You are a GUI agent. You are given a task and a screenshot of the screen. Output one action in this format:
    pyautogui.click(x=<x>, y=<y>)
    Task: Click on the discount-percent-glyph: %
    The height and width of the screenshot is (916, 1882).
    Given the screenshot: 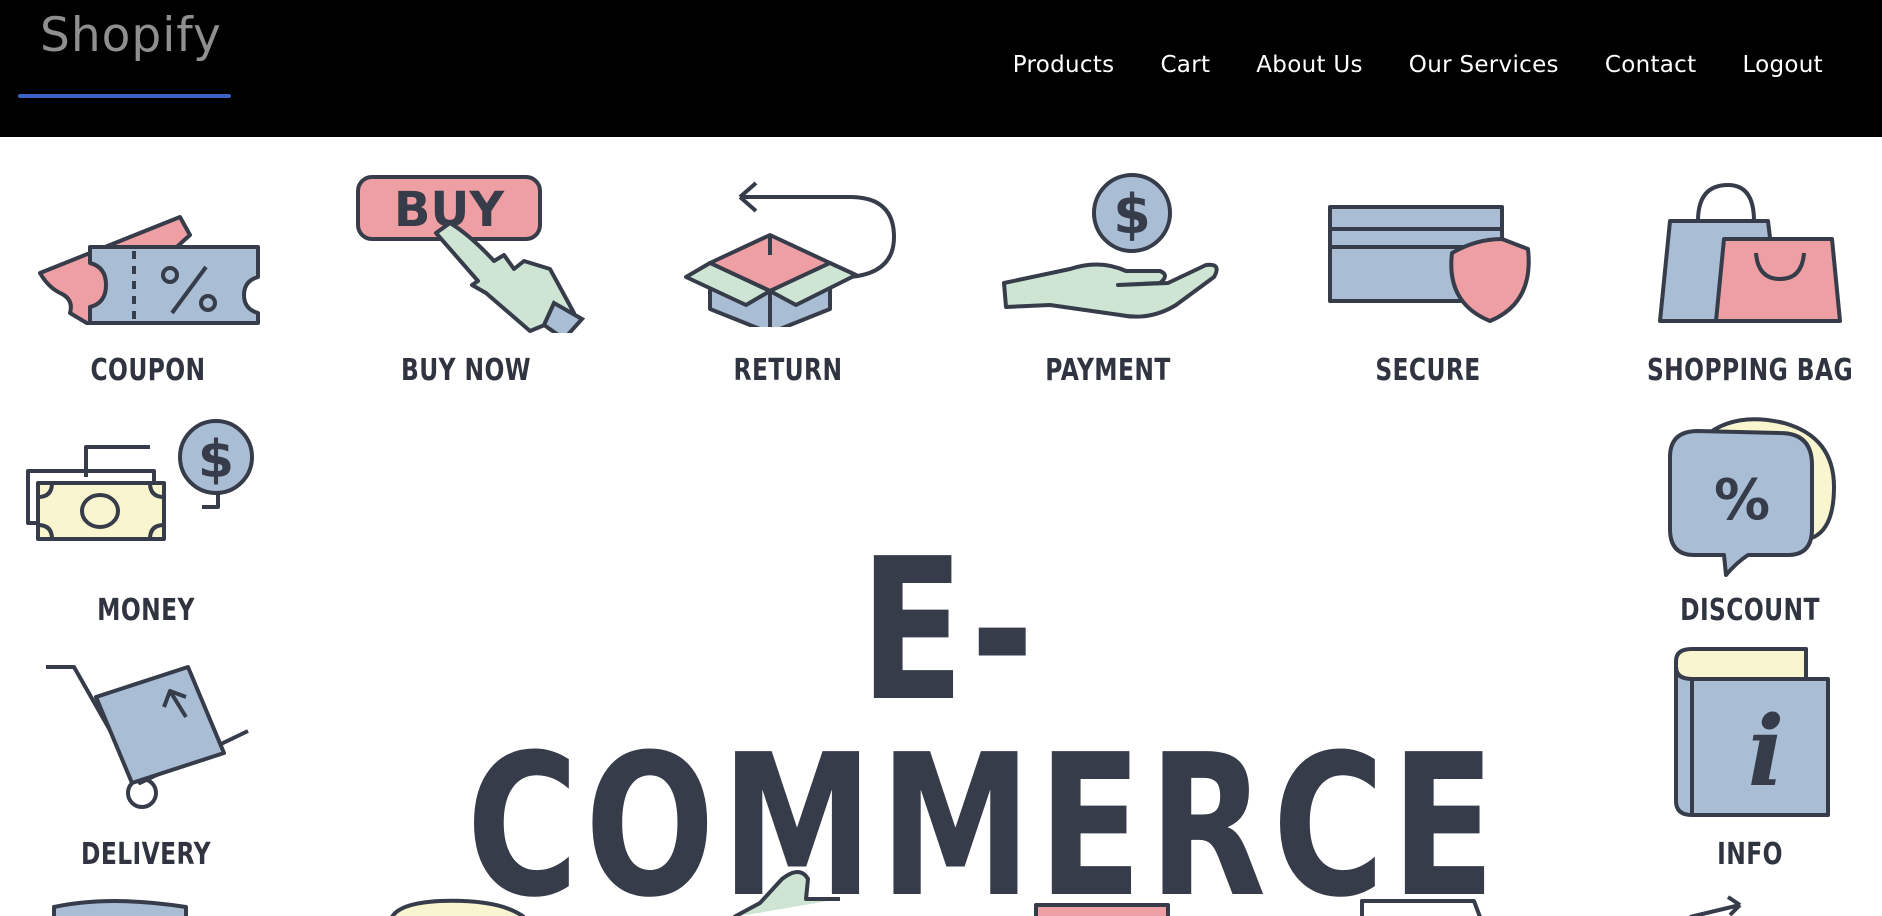 What is the action you would take?
    pyautogui.click(x=1742, y=500)
    